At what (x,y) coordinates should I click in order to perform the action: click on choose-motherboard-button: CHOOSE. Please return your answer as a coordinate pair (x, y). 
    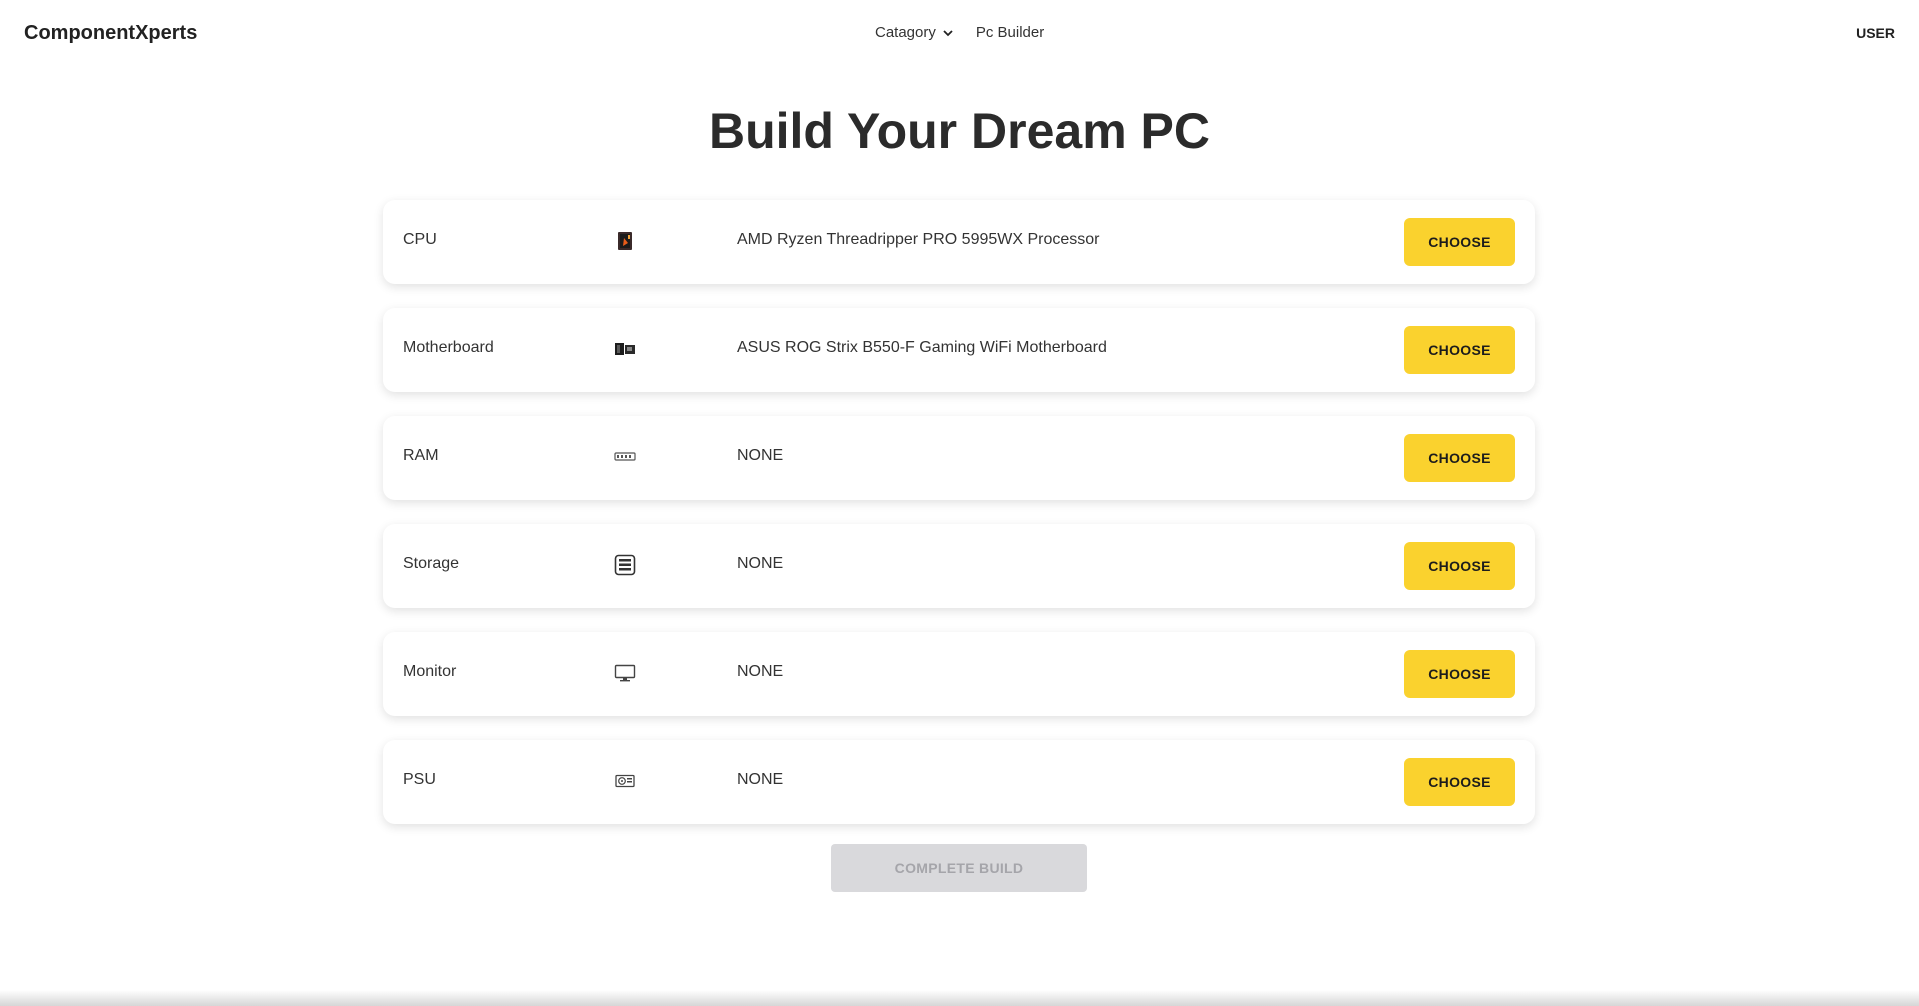
    Looking at the image, I should click on (1459, 350).